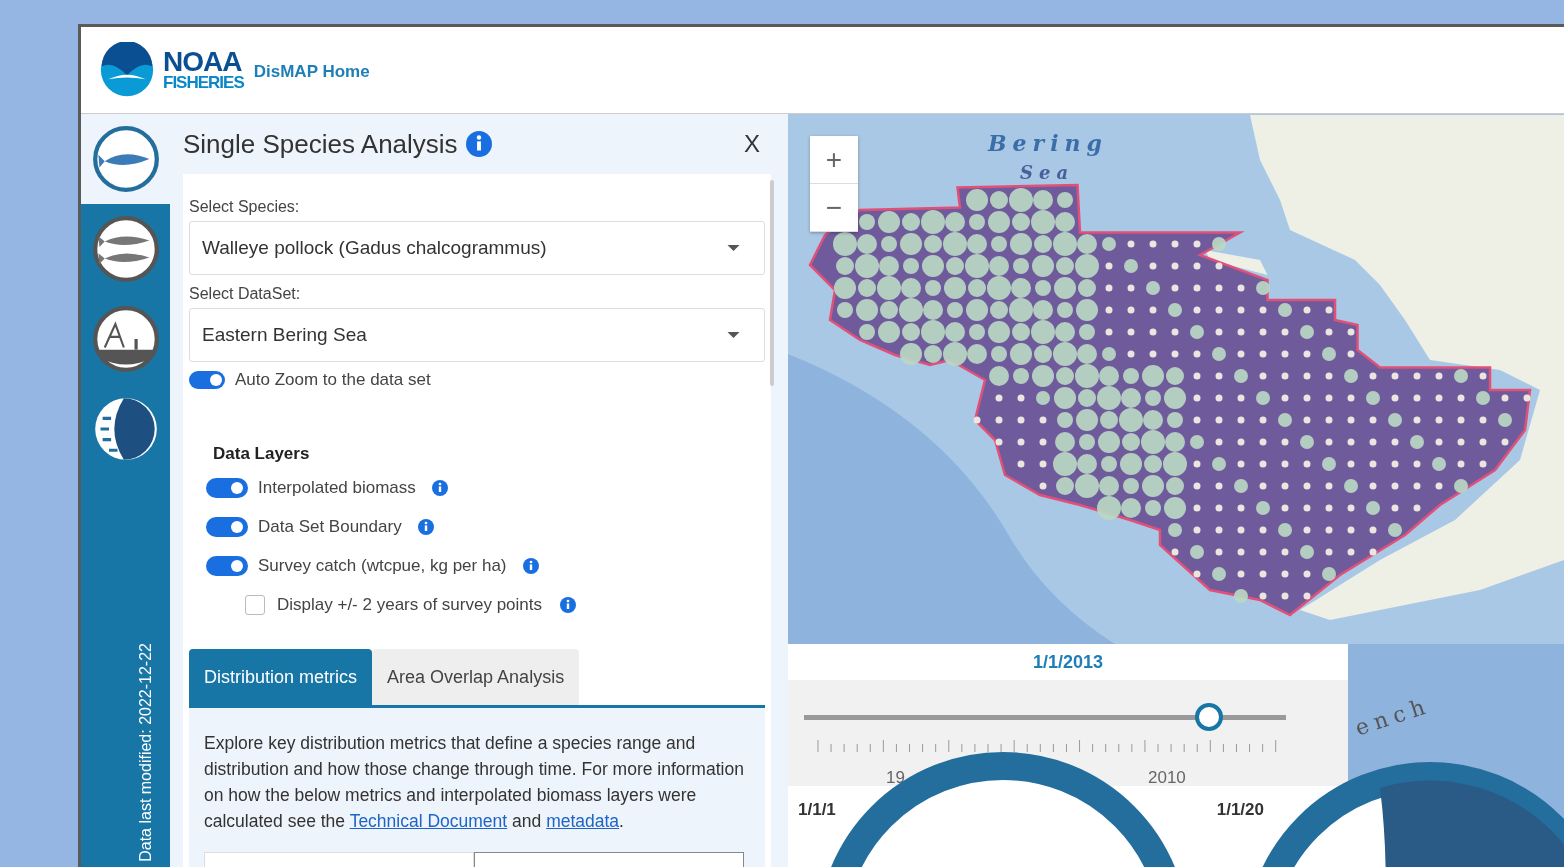 The width and height of the screenshot is (1564, 867). What do you see at coordinates (330, 526) in the screenshot?
I see `layer-label: Data Set Boundary` at bounding box center [330, 526].